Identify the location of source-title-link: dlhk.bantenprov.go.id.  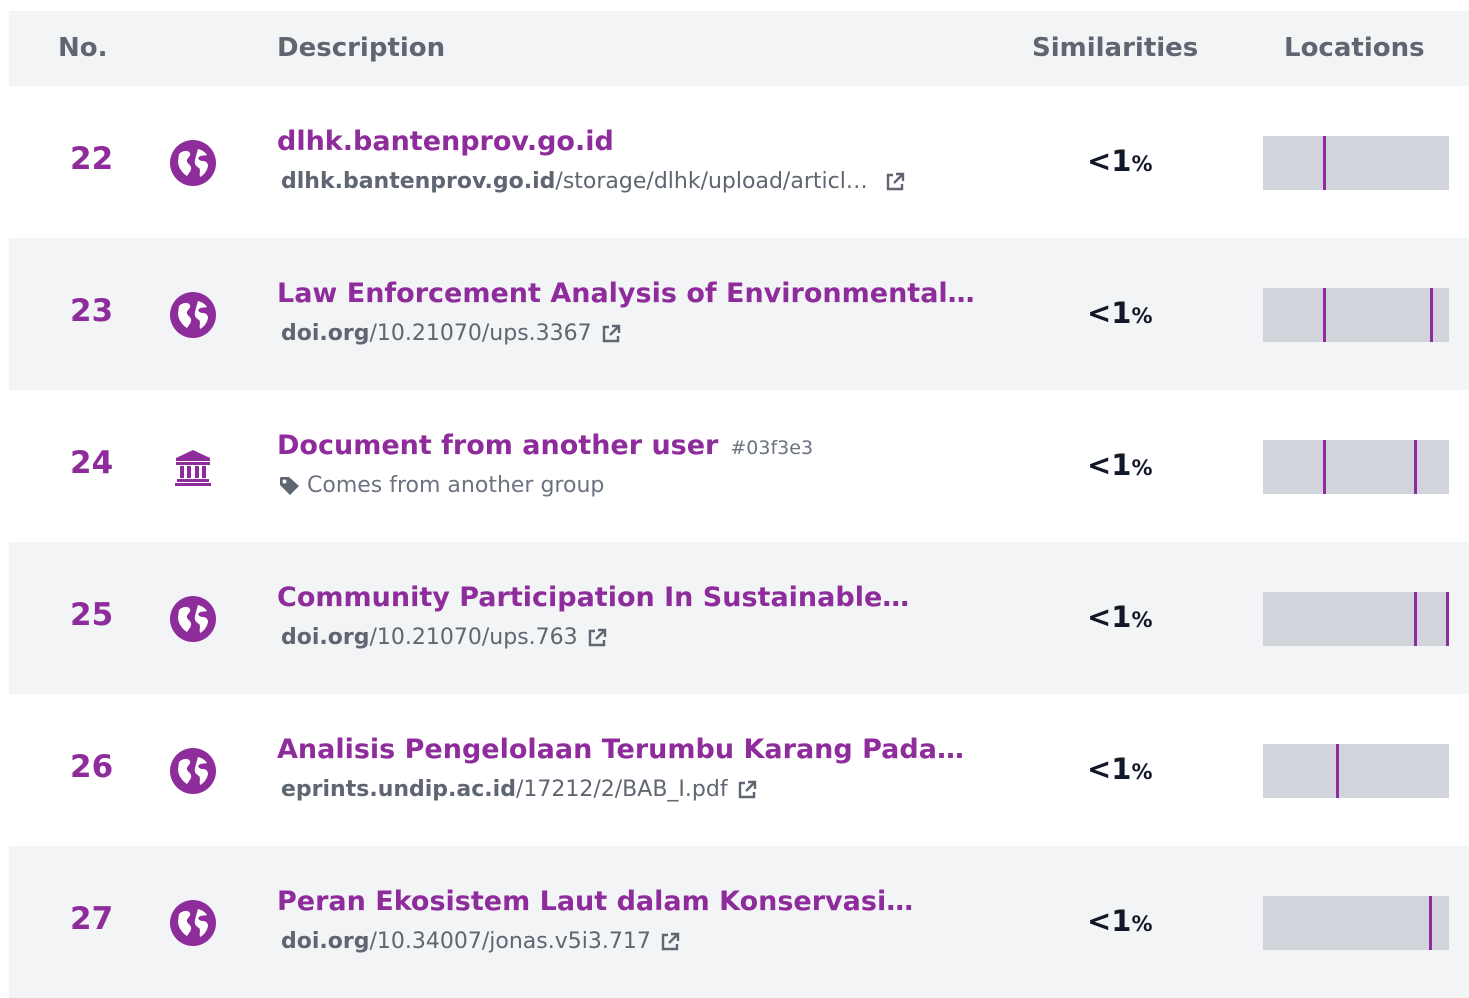
(445, 141).